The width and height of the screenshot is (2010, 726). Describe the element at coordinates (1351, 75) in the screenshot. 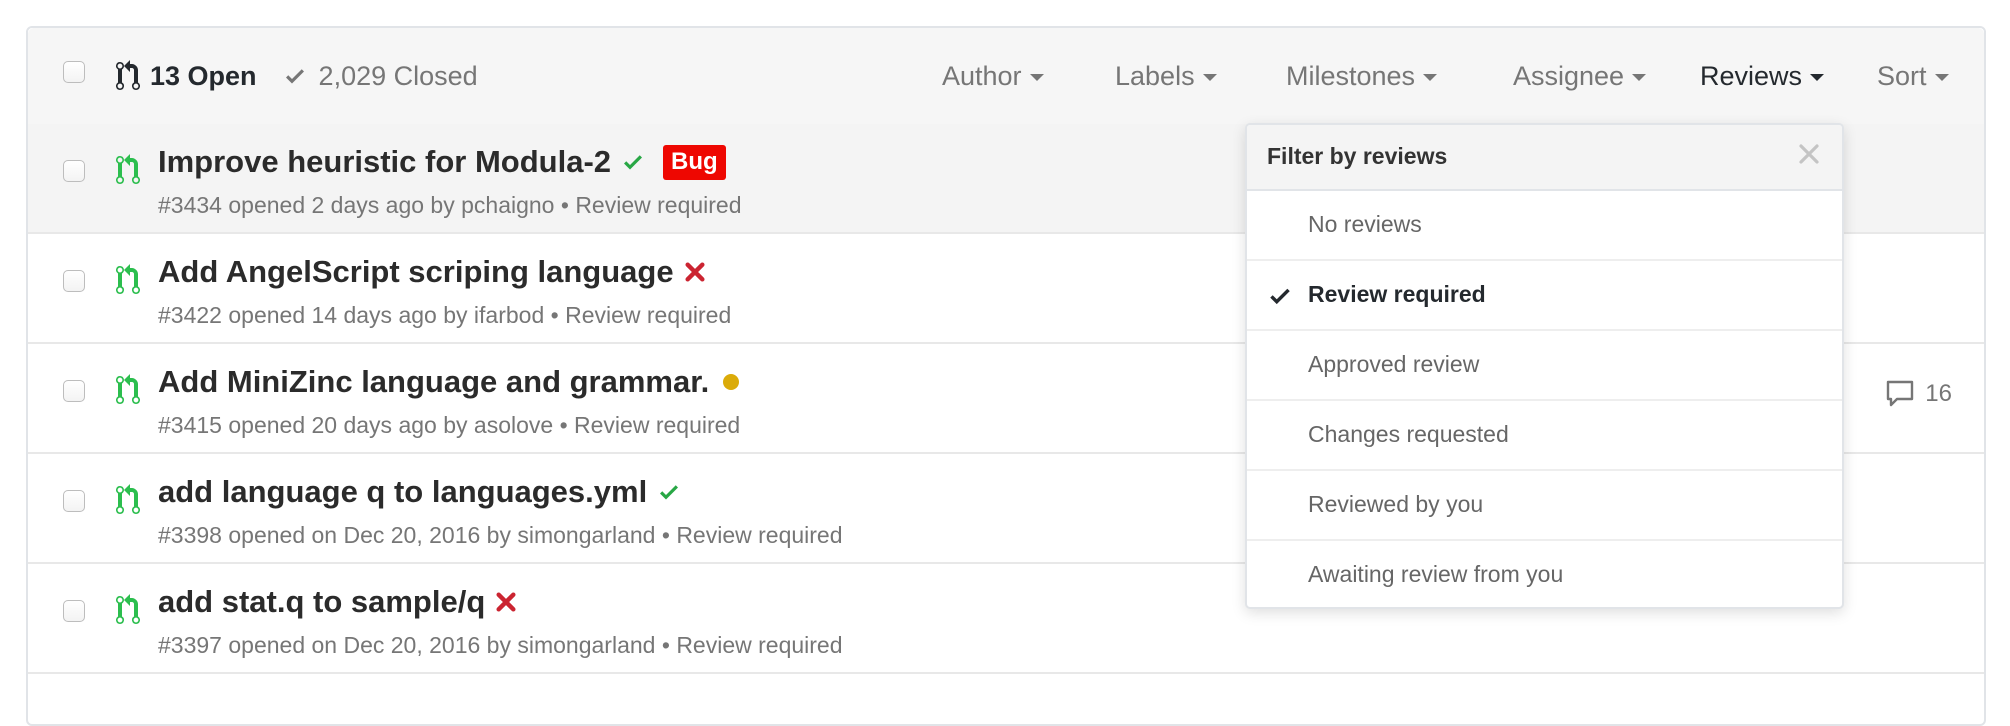

I see `milestones-filter-label: Milestones` at that location.